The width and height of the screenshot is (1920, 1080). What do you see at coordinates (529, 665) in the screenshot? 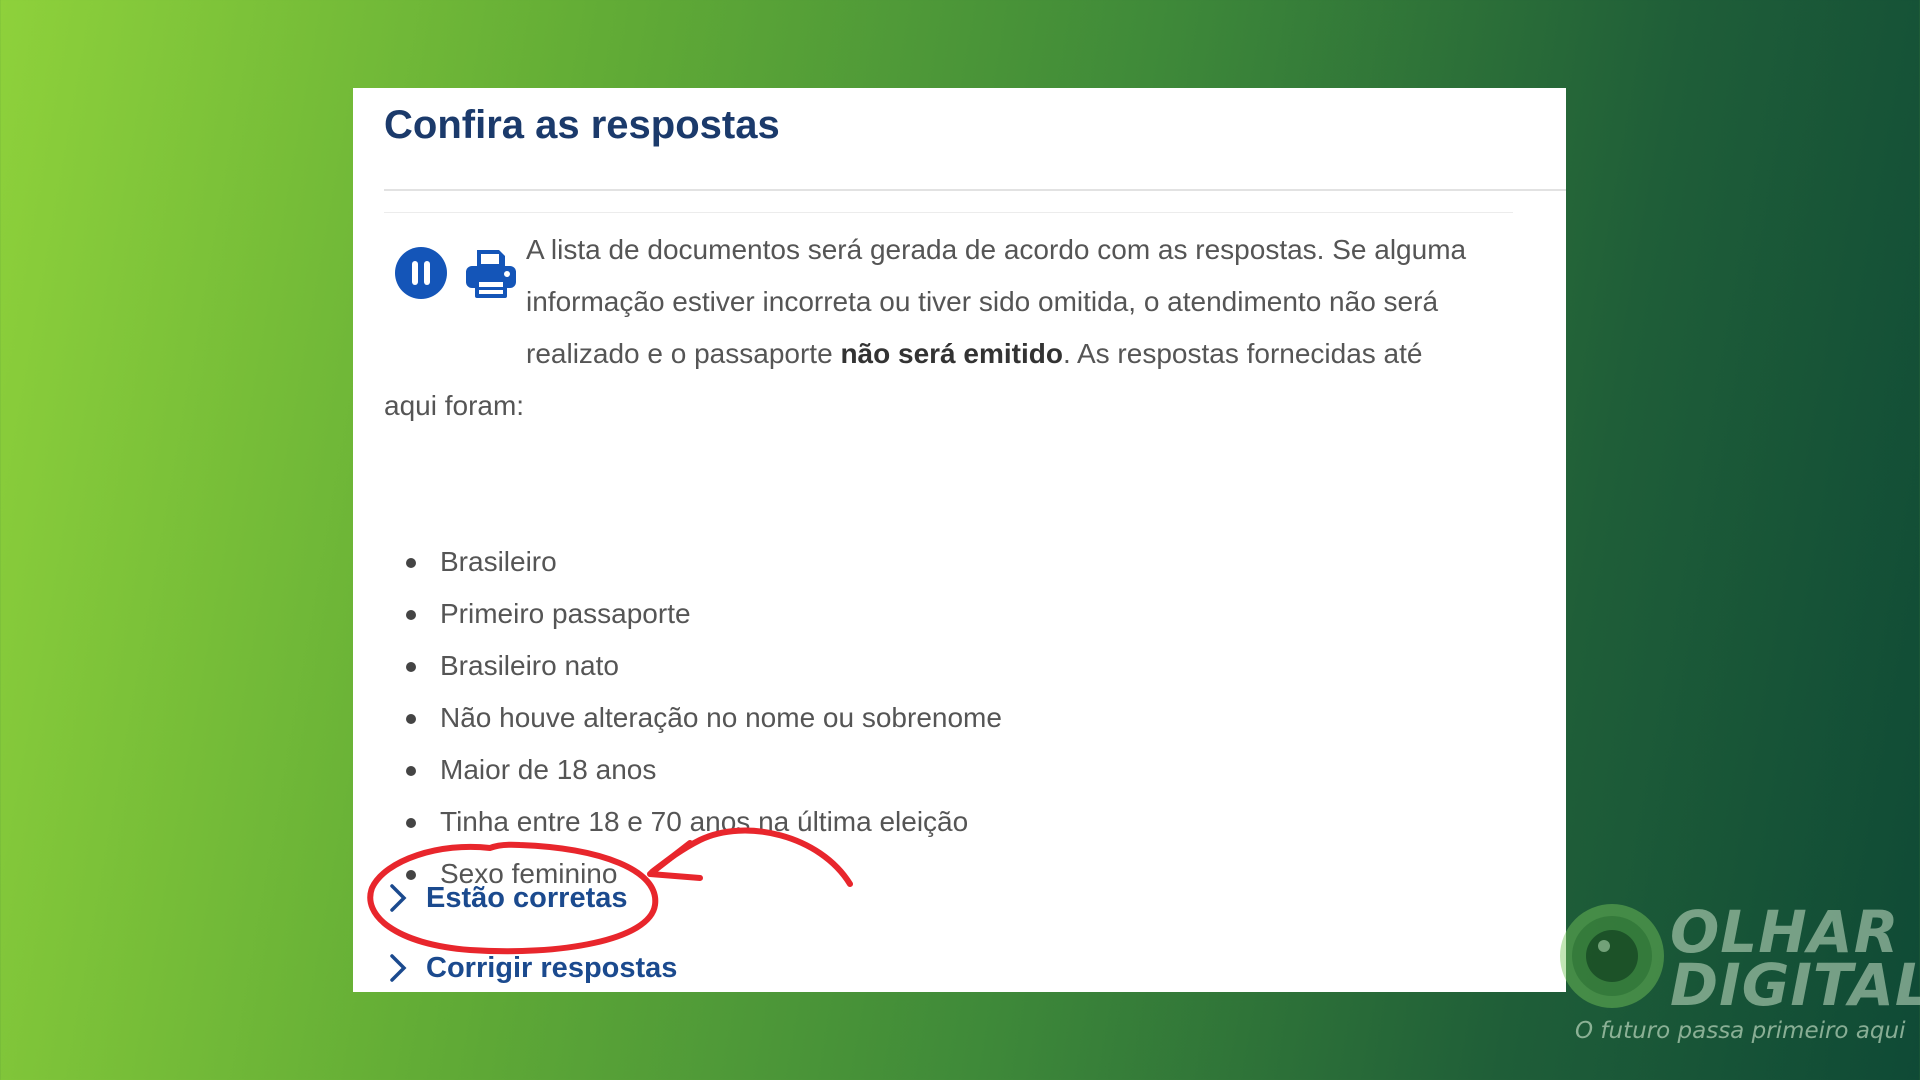
I see `list-item-text: Brasileiro nato` at bounding box center [529, 665].